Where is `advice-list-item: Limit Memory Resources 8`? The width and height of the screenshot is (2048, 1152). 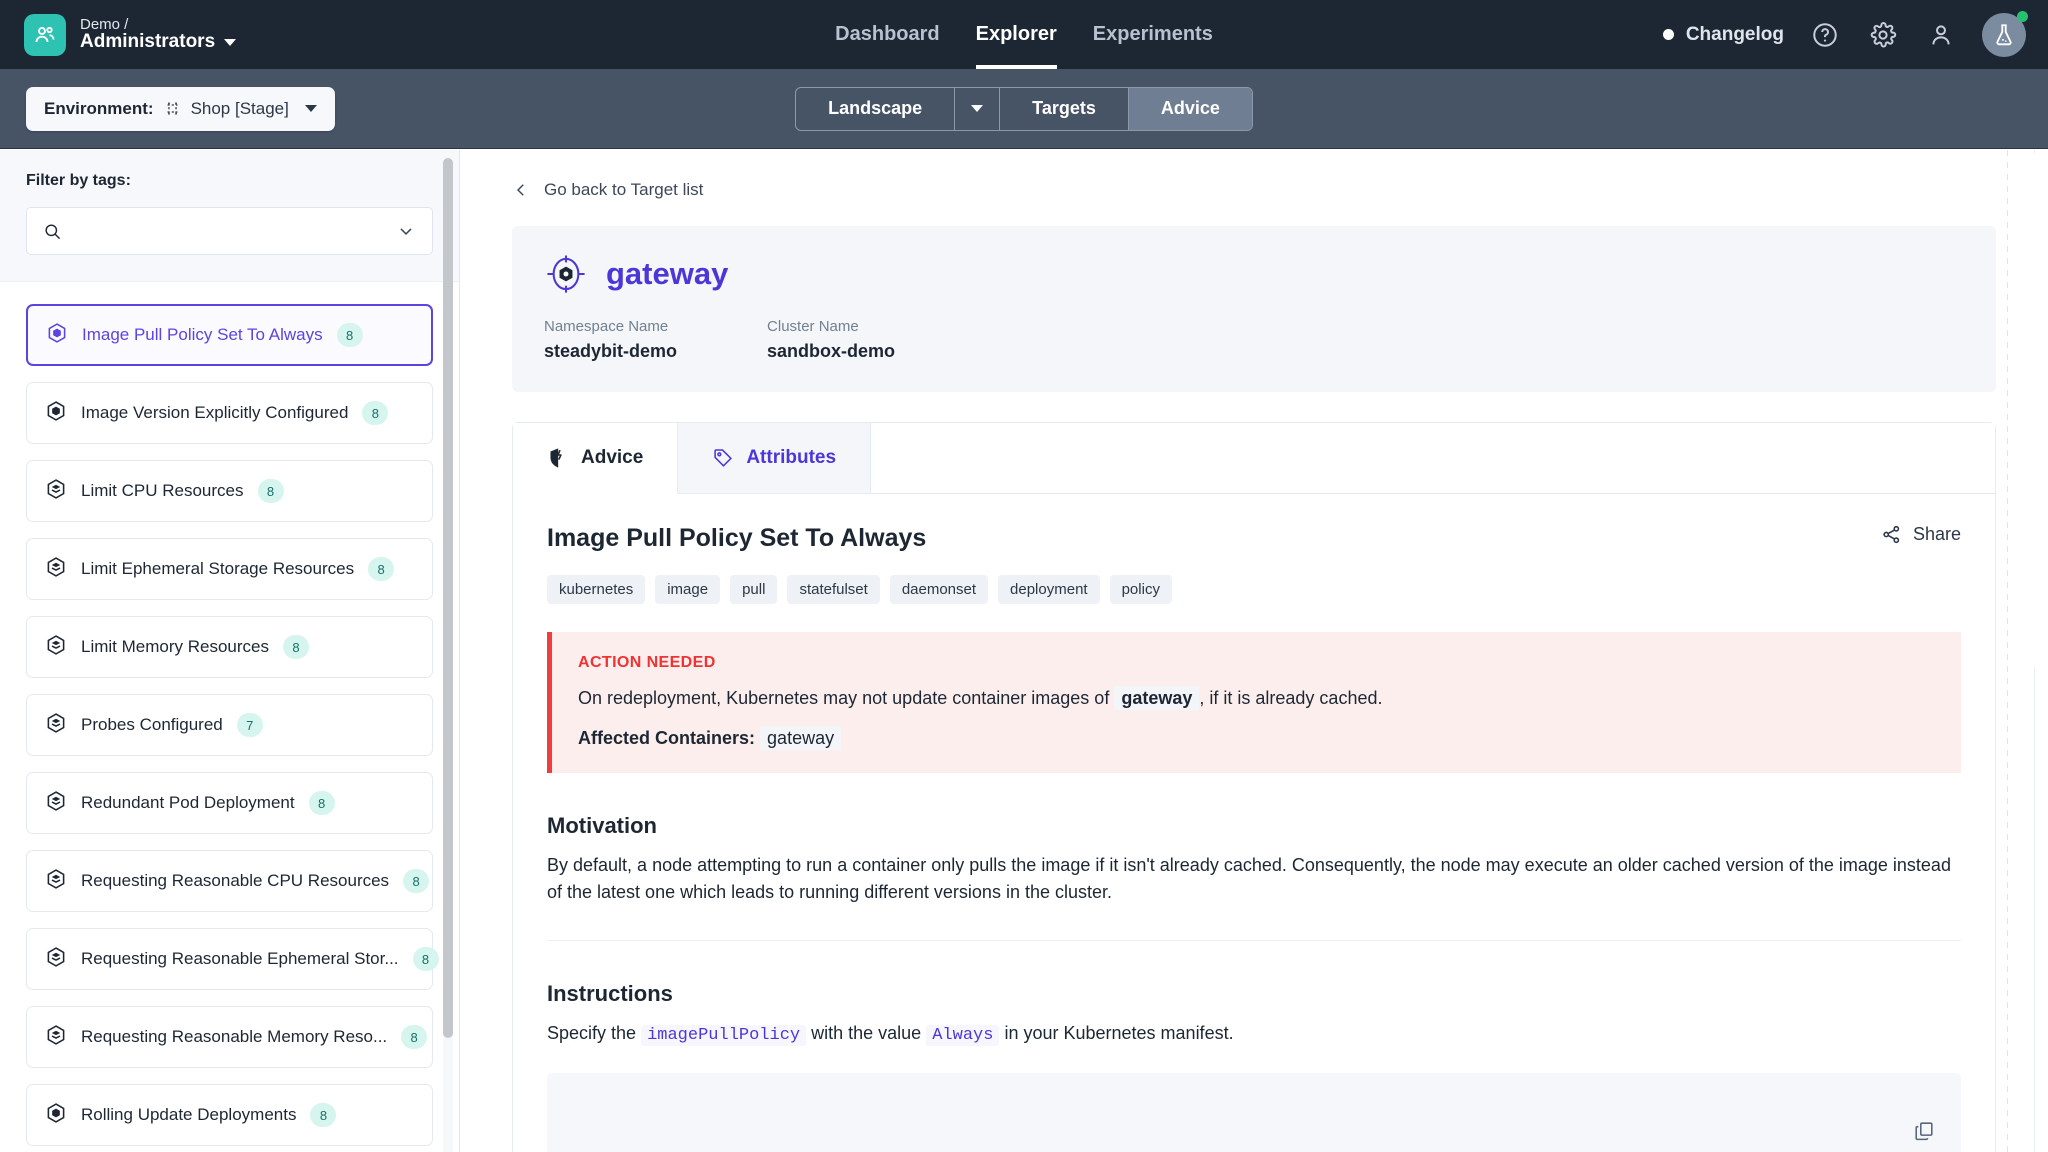
advice-list-item: Limit Memory Resources 8 is located at coordinates (229, 647).